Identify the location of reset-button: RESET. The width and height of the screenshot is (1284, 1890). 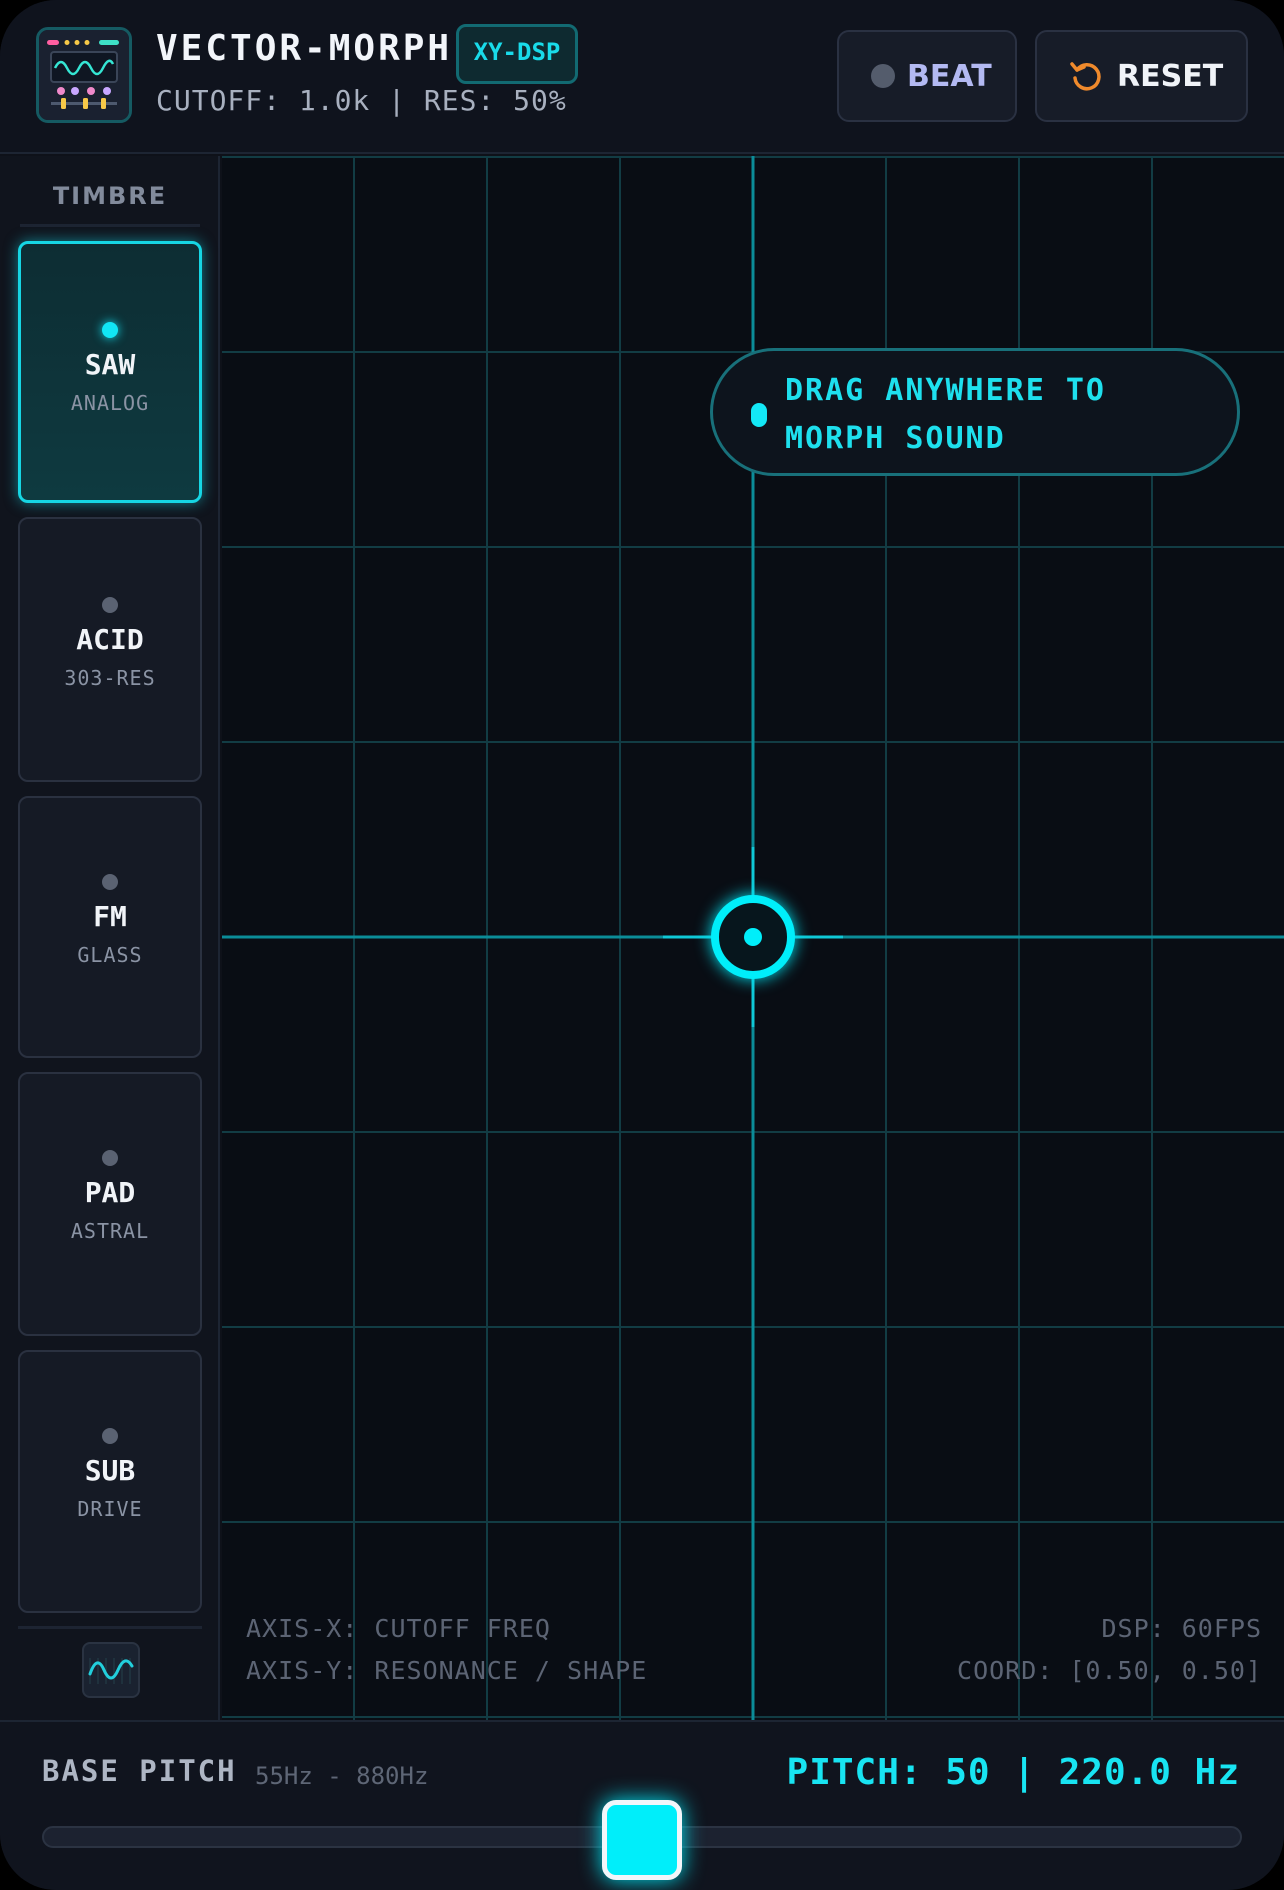
(1141, 76).